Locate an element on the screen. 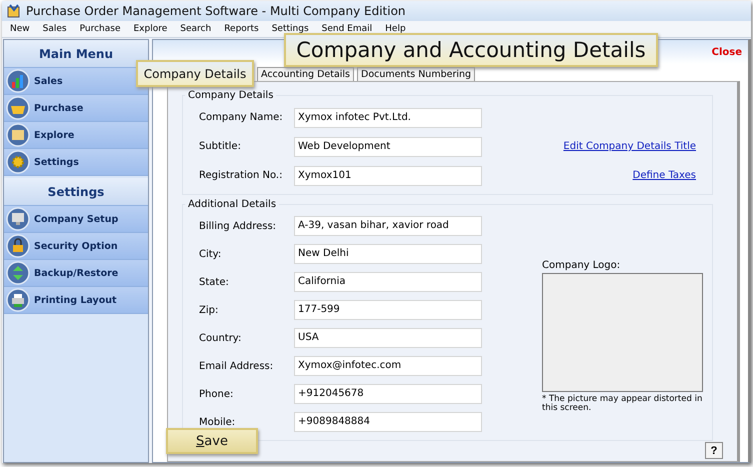 The height and width of the screenshot is (467, 753). window-title: Purchase Order Management Software - Multi Company Edition is located at coordinates (216, 11).